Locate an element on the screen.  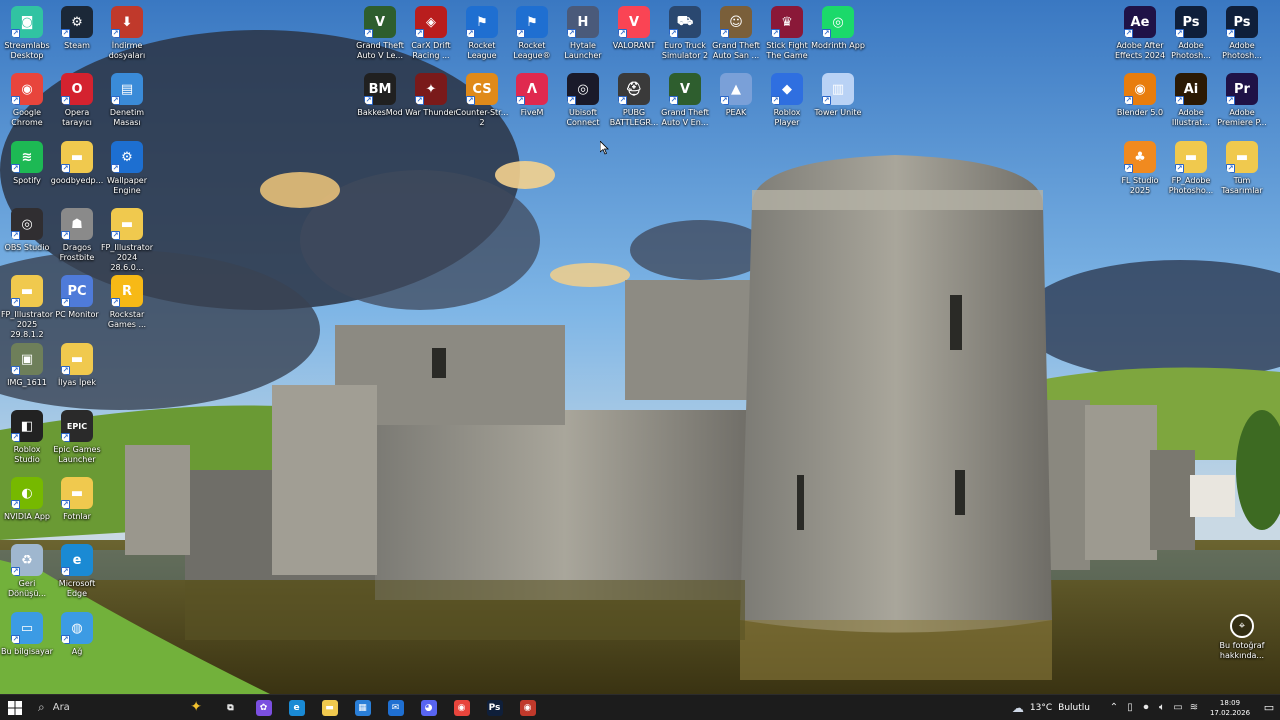
battery-icon: ▯ is located at coordinates (1130, 707).